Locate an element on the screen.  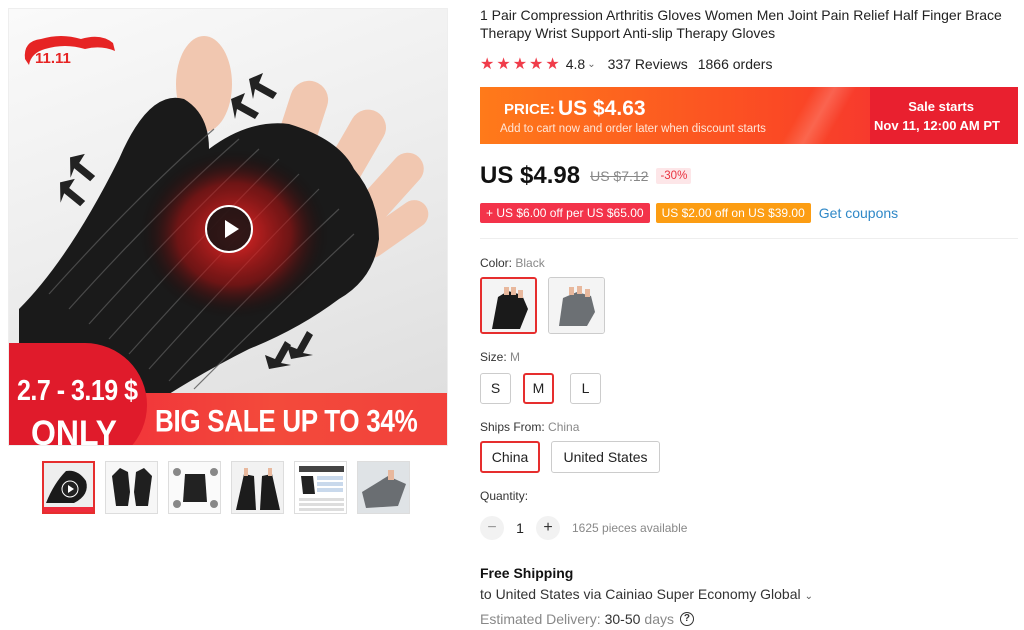
ships-from-united-states: United States is located at coordinates (605, 457).